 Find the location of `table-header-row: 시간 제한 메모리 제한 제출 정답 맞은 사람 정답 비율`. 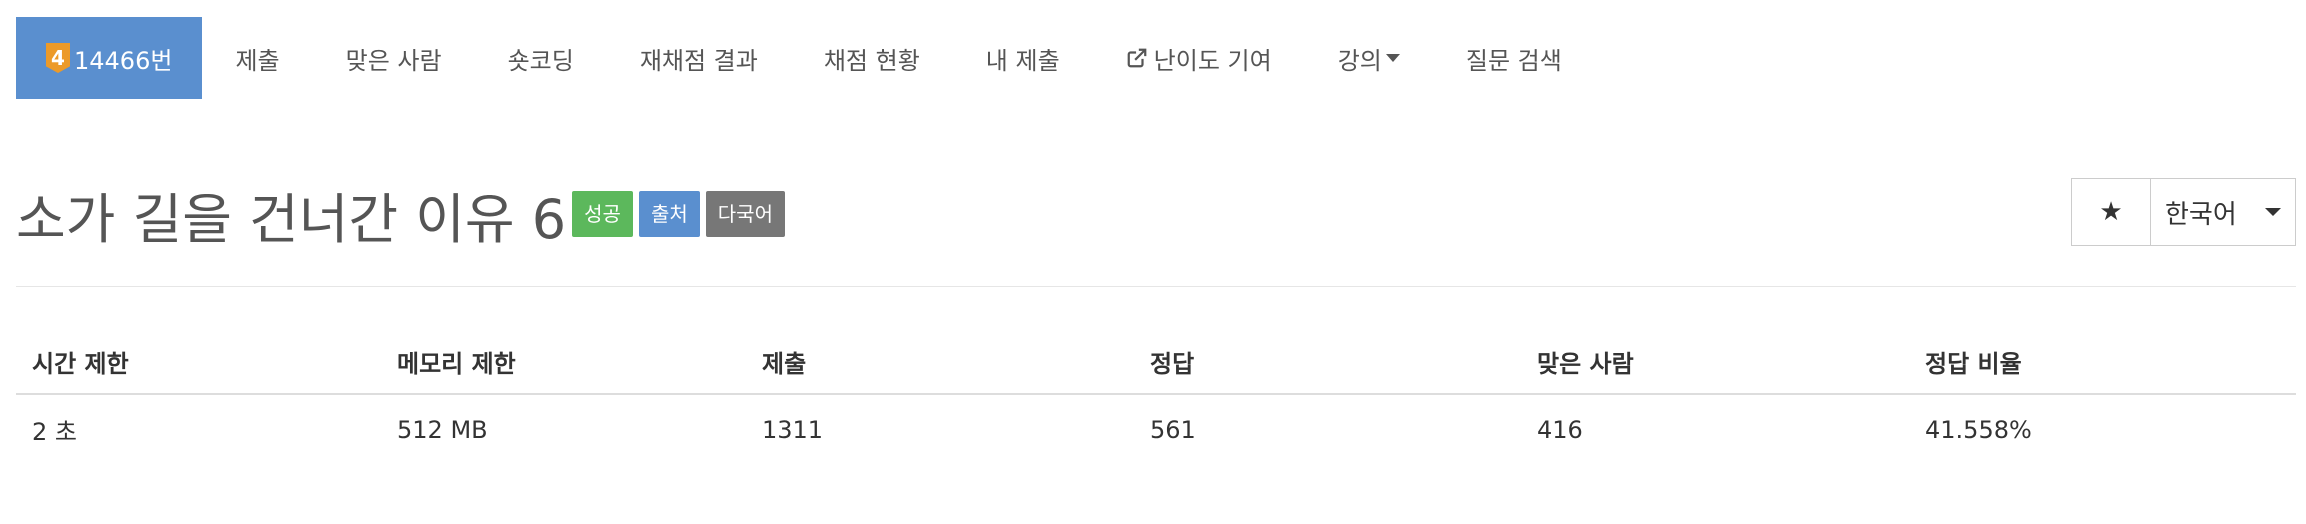

table-header-row: 시간 제한 메모리 제한 제출 정답 맞은 사람 정답 비율 is located at coordinates (1156, 362).